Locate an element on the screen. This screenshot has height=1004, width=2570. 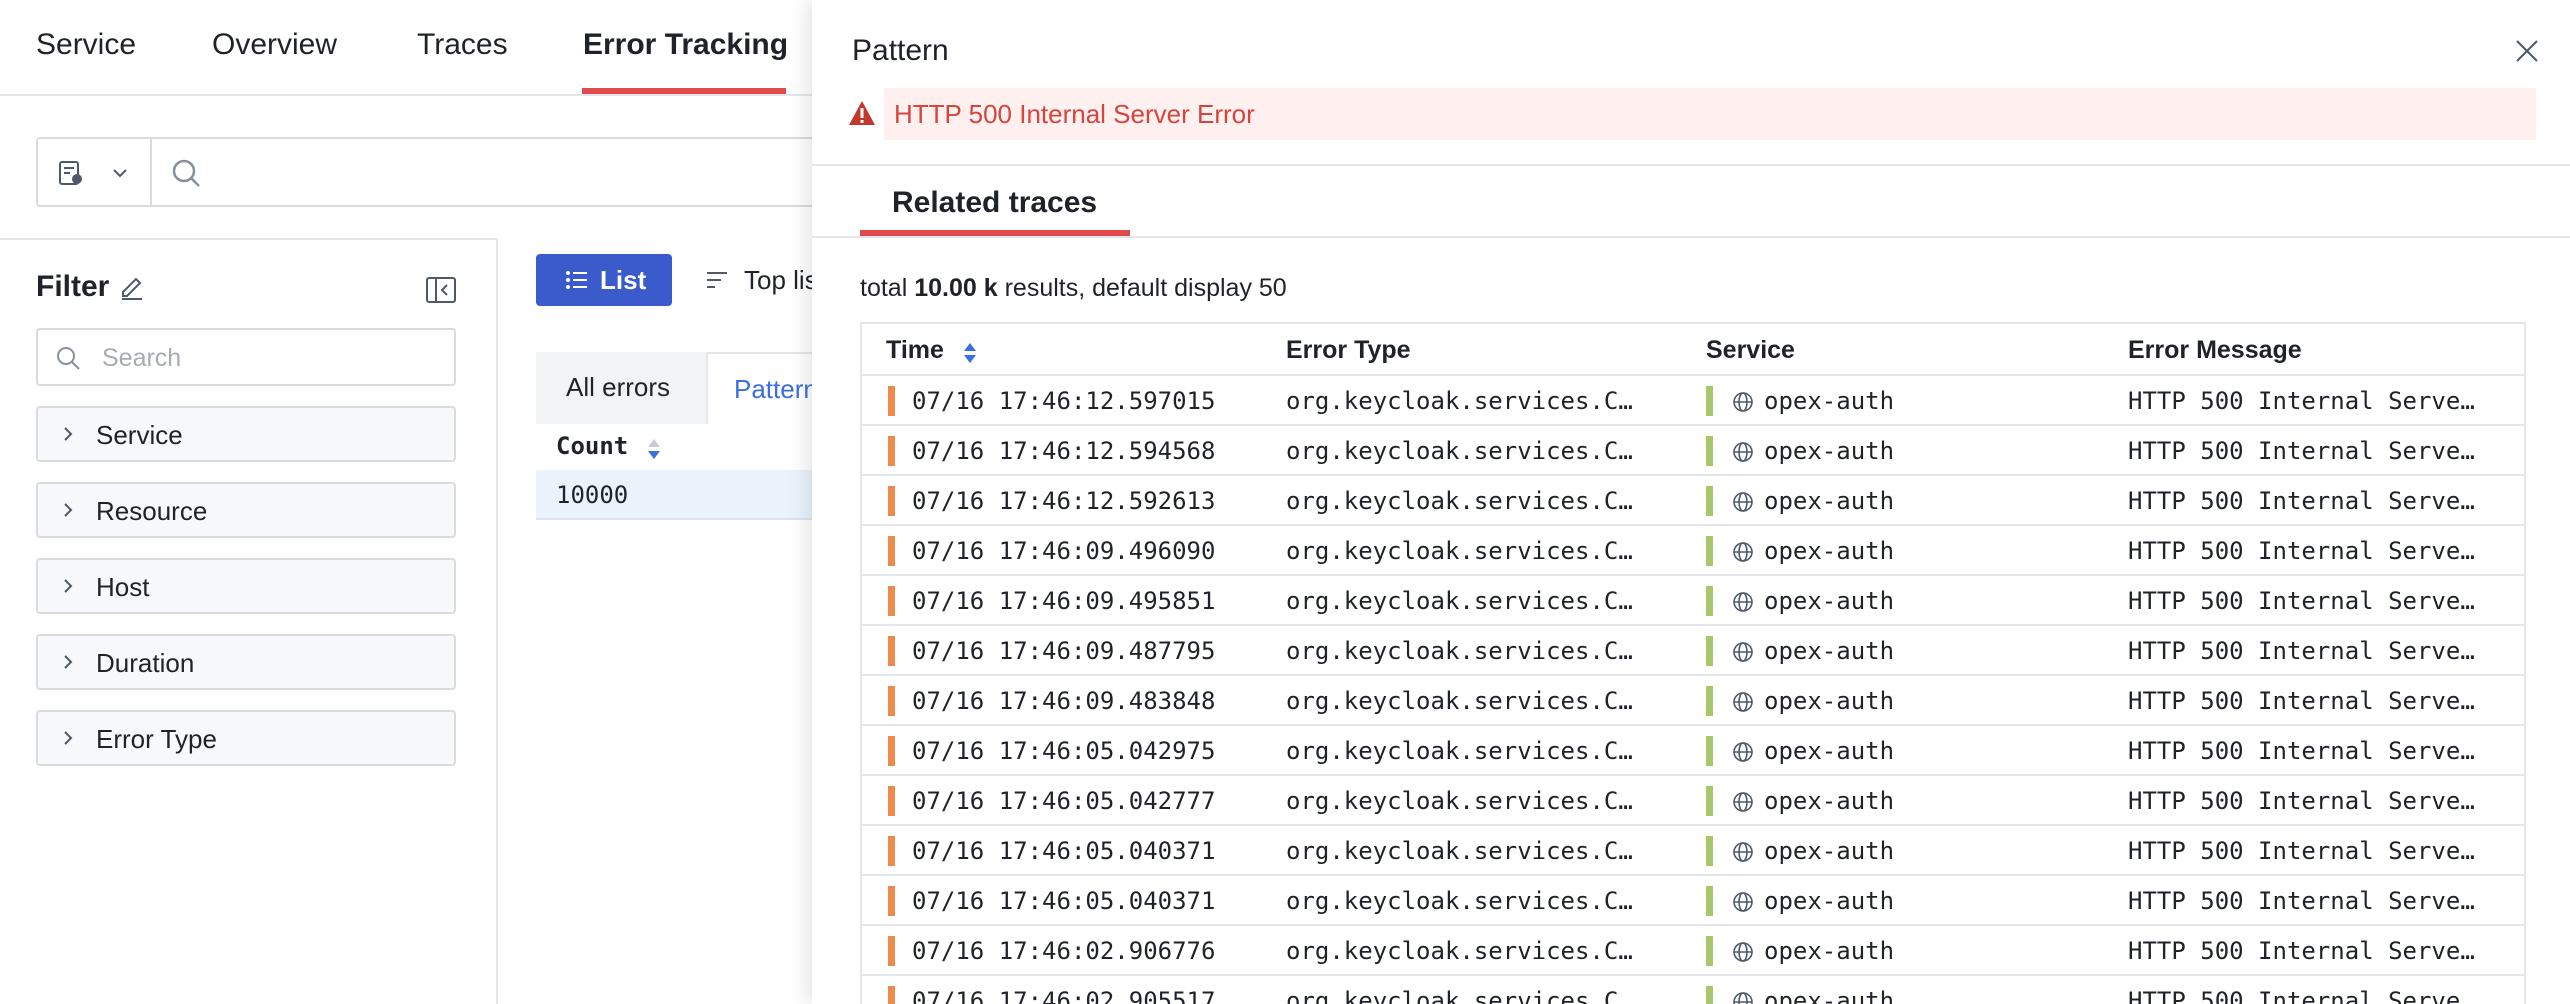
sort-icon is located at coordinates (970, 353).